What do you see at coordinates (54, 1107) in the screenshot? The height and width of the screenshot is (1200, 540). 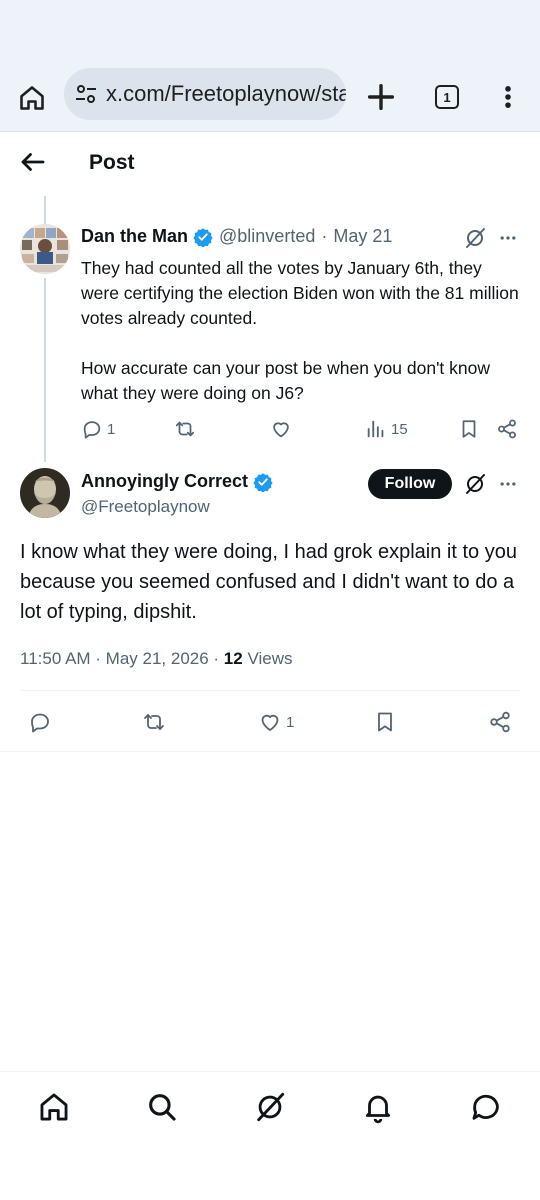 I see `nav-home-icon` at bounding box center [54, 1107].